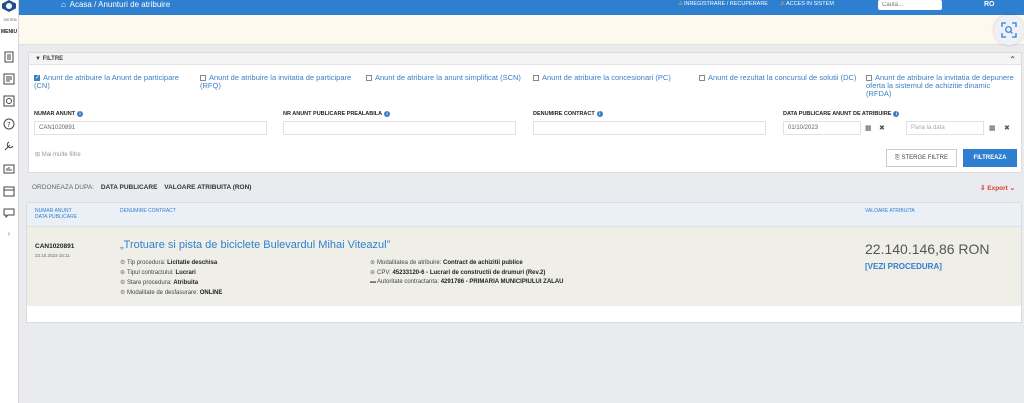 The width and height of the screenshot is (1024, 403). What do you see at coordinates (1009, 30) in the screenshot?
I see `screenshot-tool-button` at bounding box center [1009, 30].